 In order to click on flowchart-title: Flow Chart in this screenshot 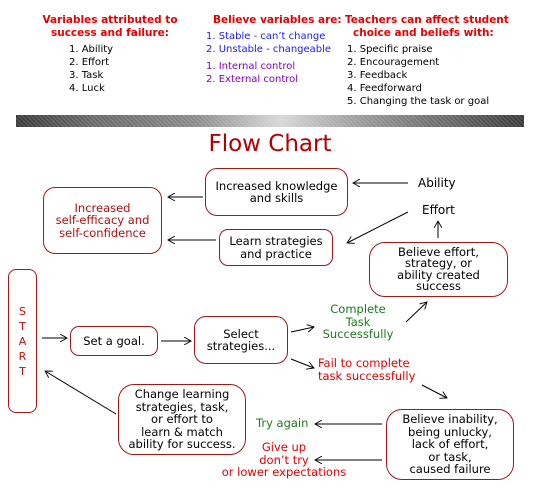, I will do `click(270, 144)`.